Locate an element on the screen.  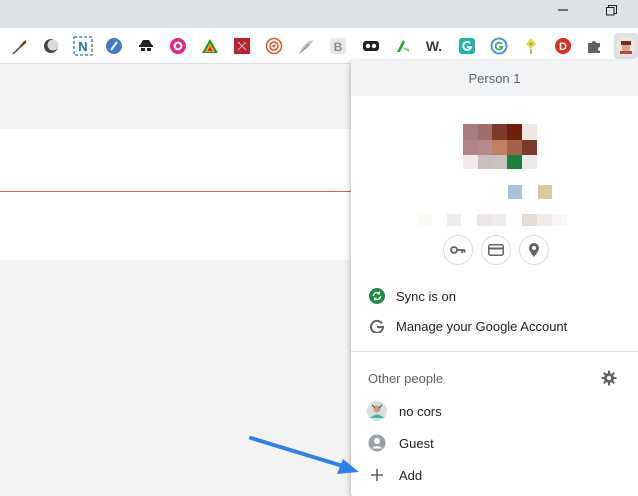
no-cors-label: no cors is located at coordinates (420, 411).